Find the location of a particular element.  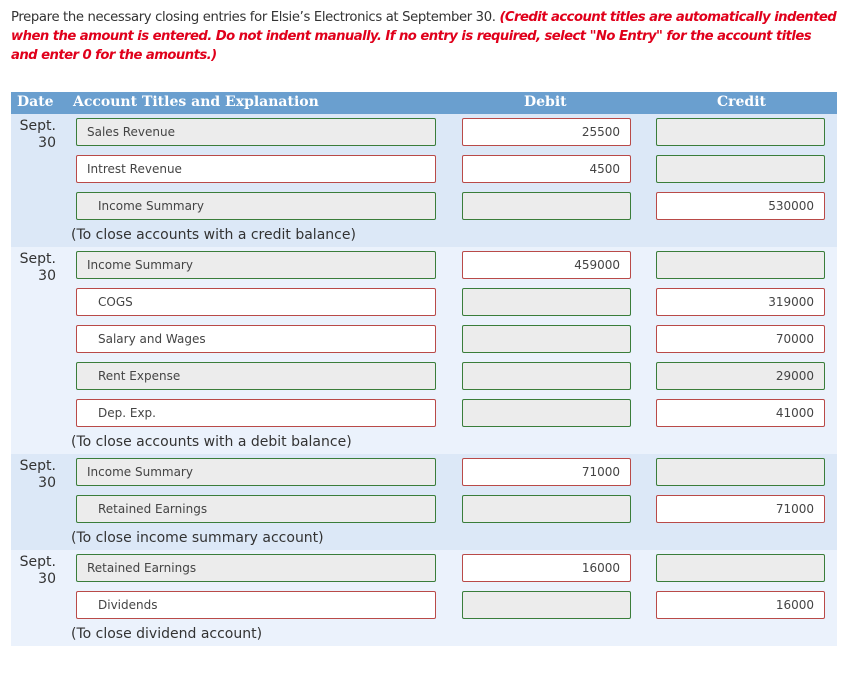

entry-explanation: (To close dividend account) is located at coordinates (167, 634).